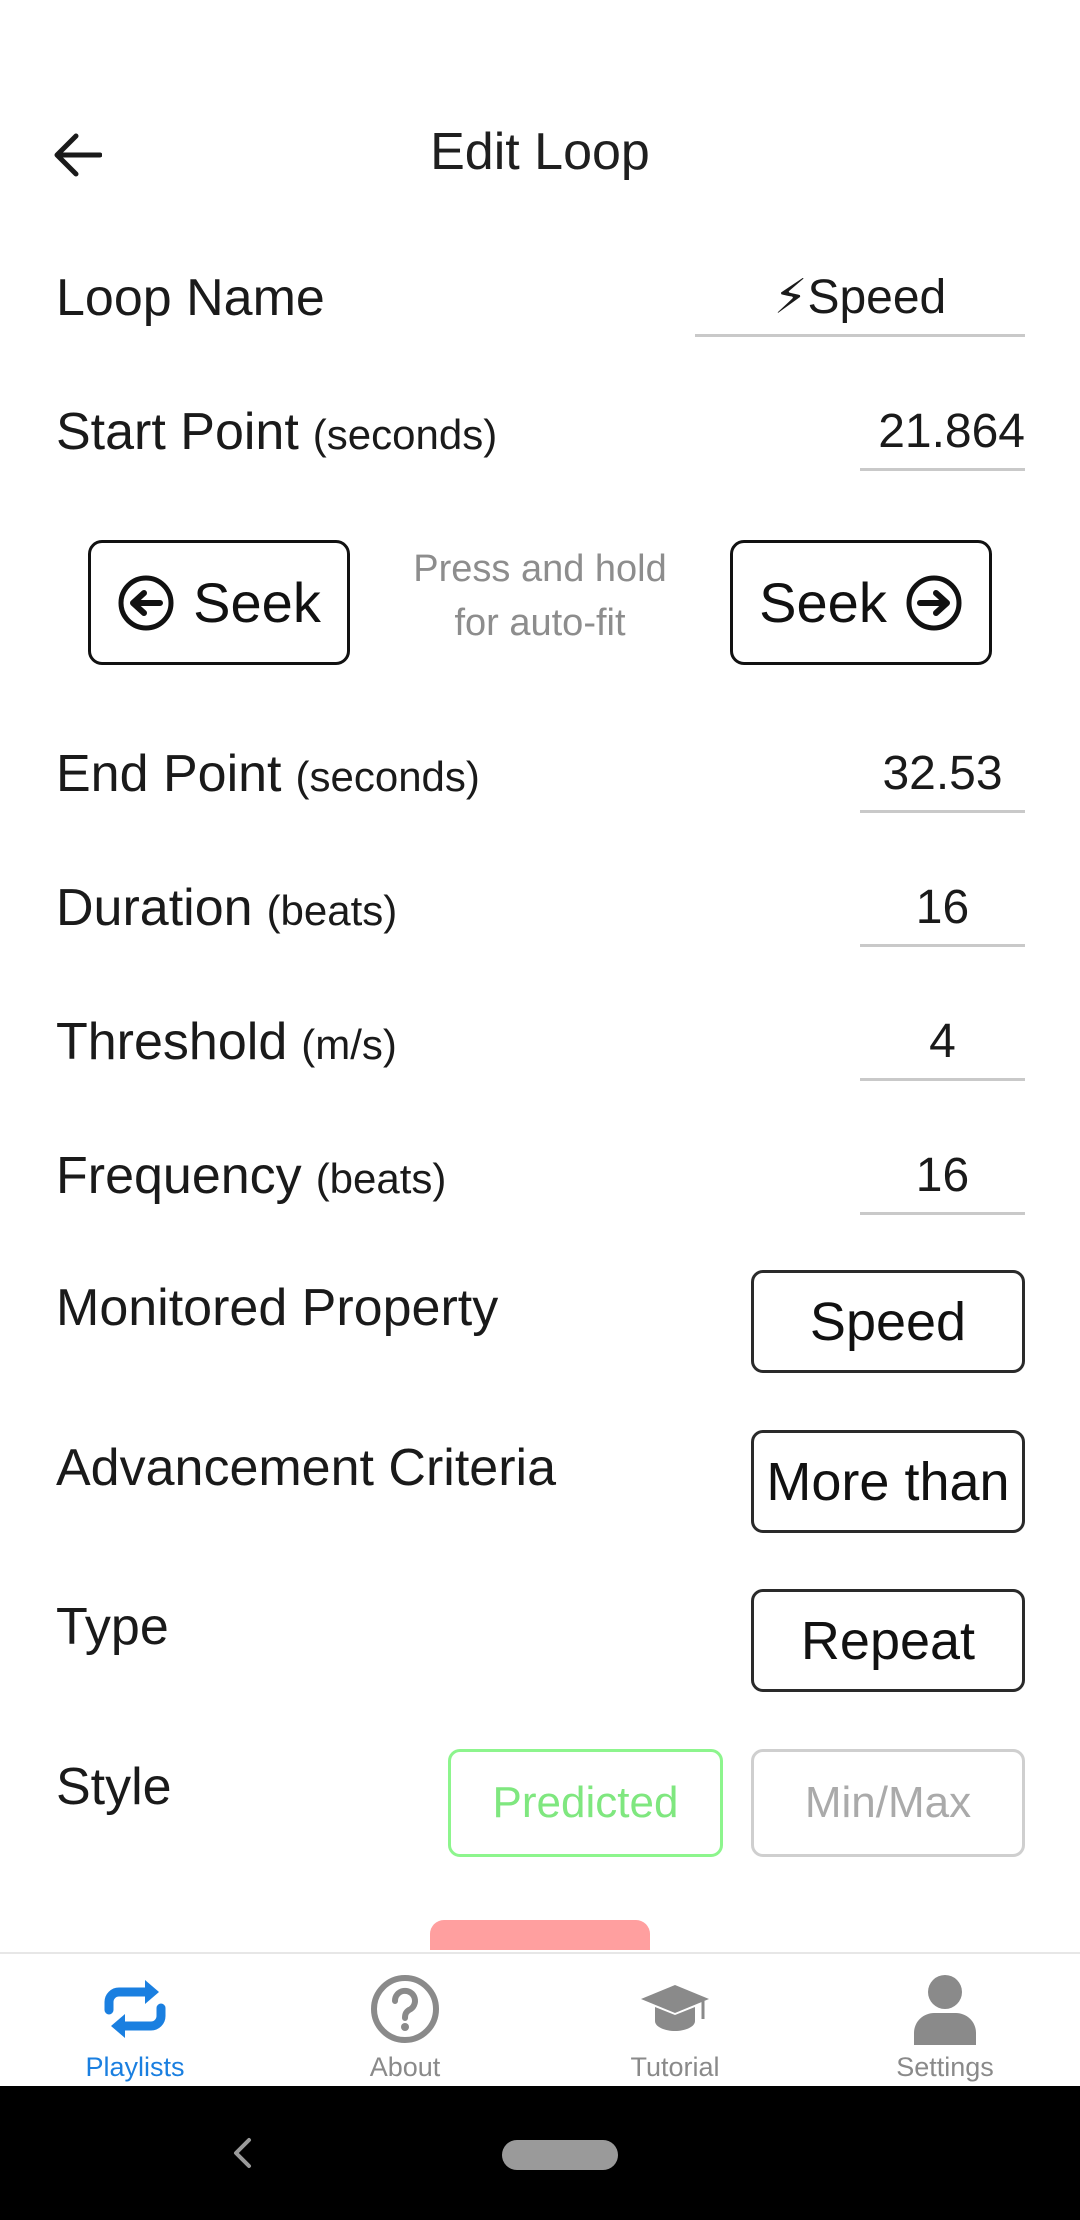  Describe the element at coordinates (540, 596) in the screenshot. I see `seek-hint: Press and hold for auto-fit` at that location.